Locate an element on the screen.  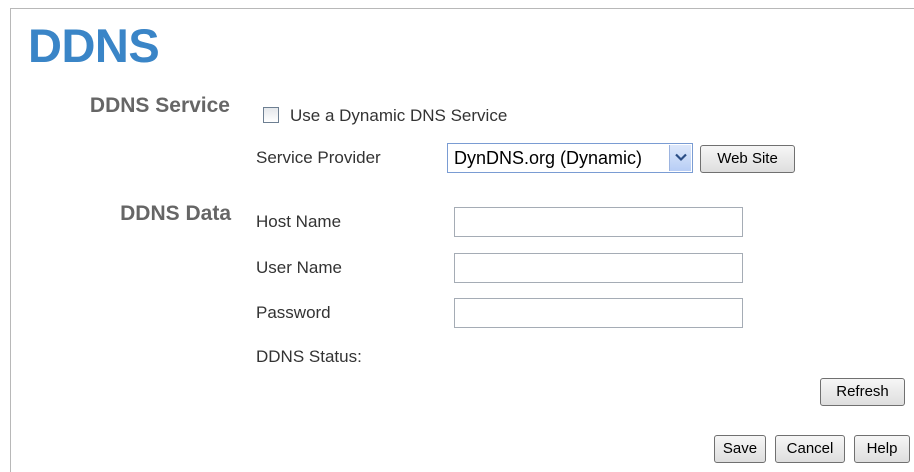
user-name-label: User Name is located at coordinates (299, 267).